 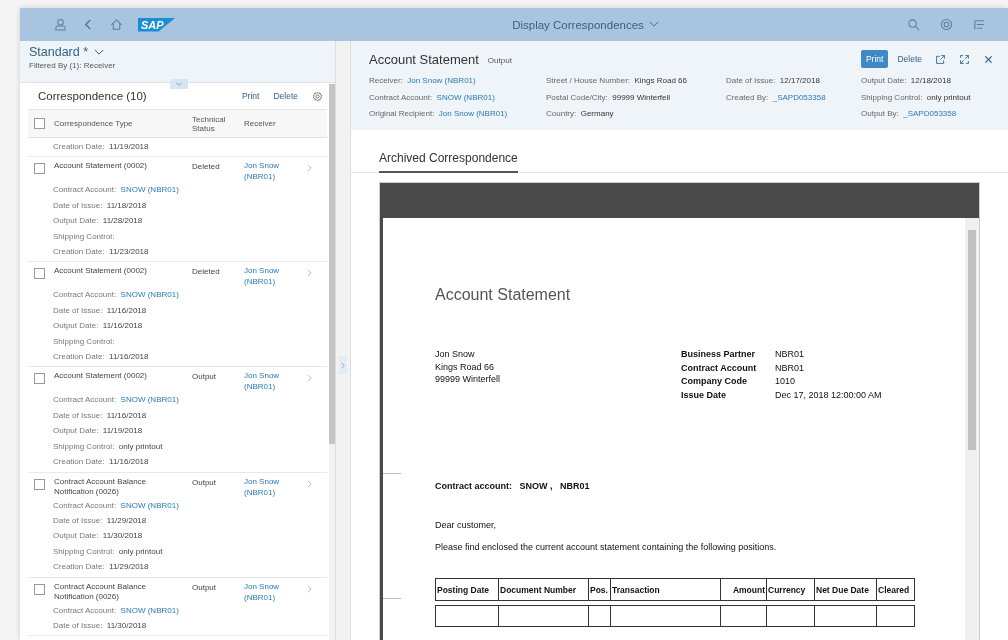 I want to click on home-icon, so click(x=116, y=24).